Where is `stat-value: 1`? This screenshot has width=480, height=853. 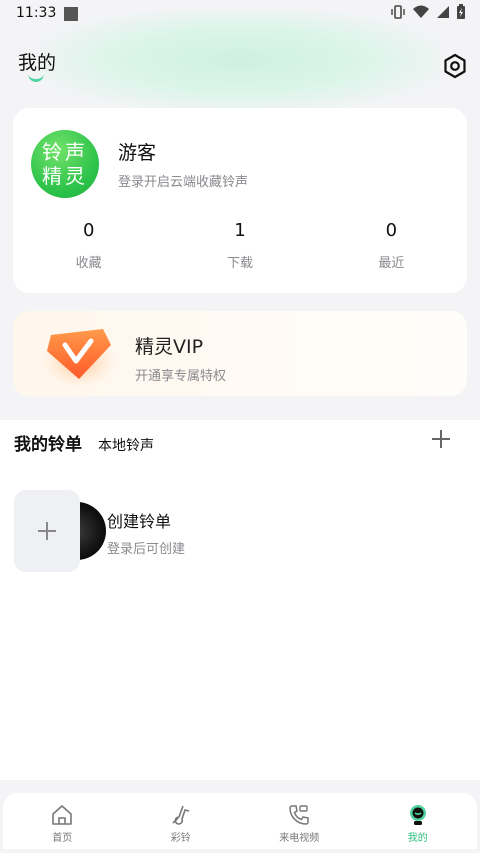
stat-value: 1 is located at coordinates (240, 230).